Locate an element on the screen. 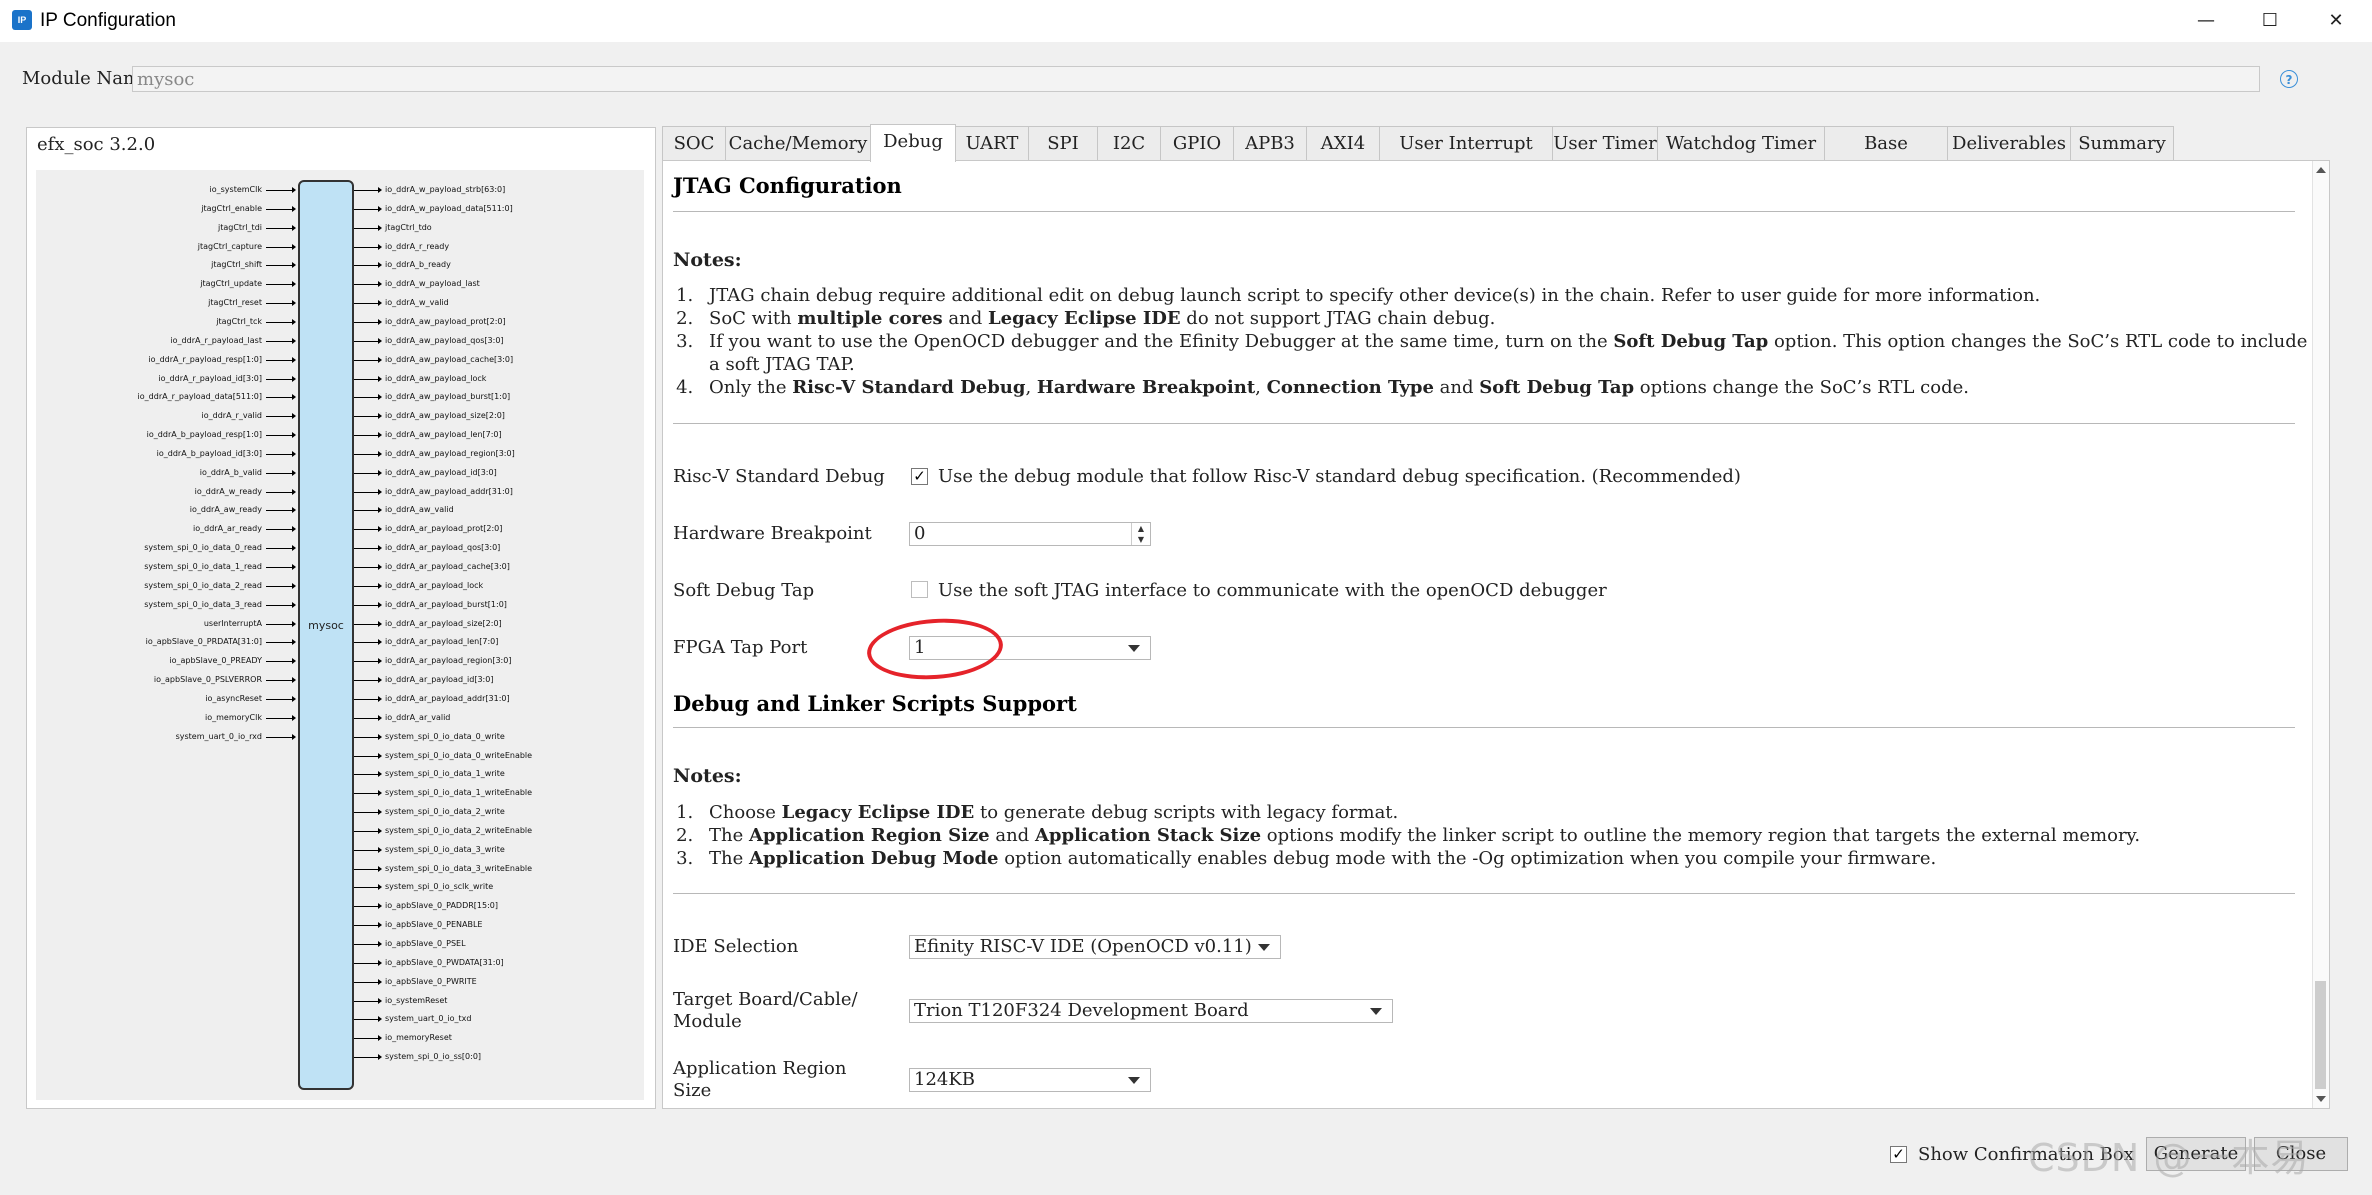 This screenshot has height=1195, width=2372. pin-label: io_ddrA_ar_payload_prot[2:0] is located at coordinates (444, 529).